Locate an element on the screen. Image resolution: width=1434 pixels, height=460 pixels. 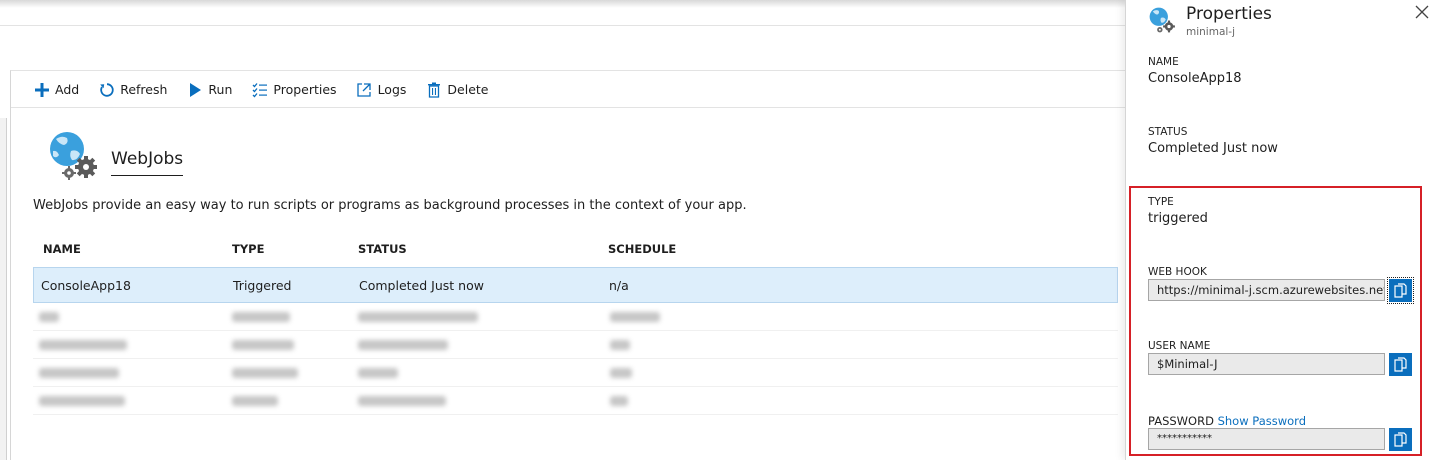
cell-status: Completed Just now is located at coordinates (421, 285).